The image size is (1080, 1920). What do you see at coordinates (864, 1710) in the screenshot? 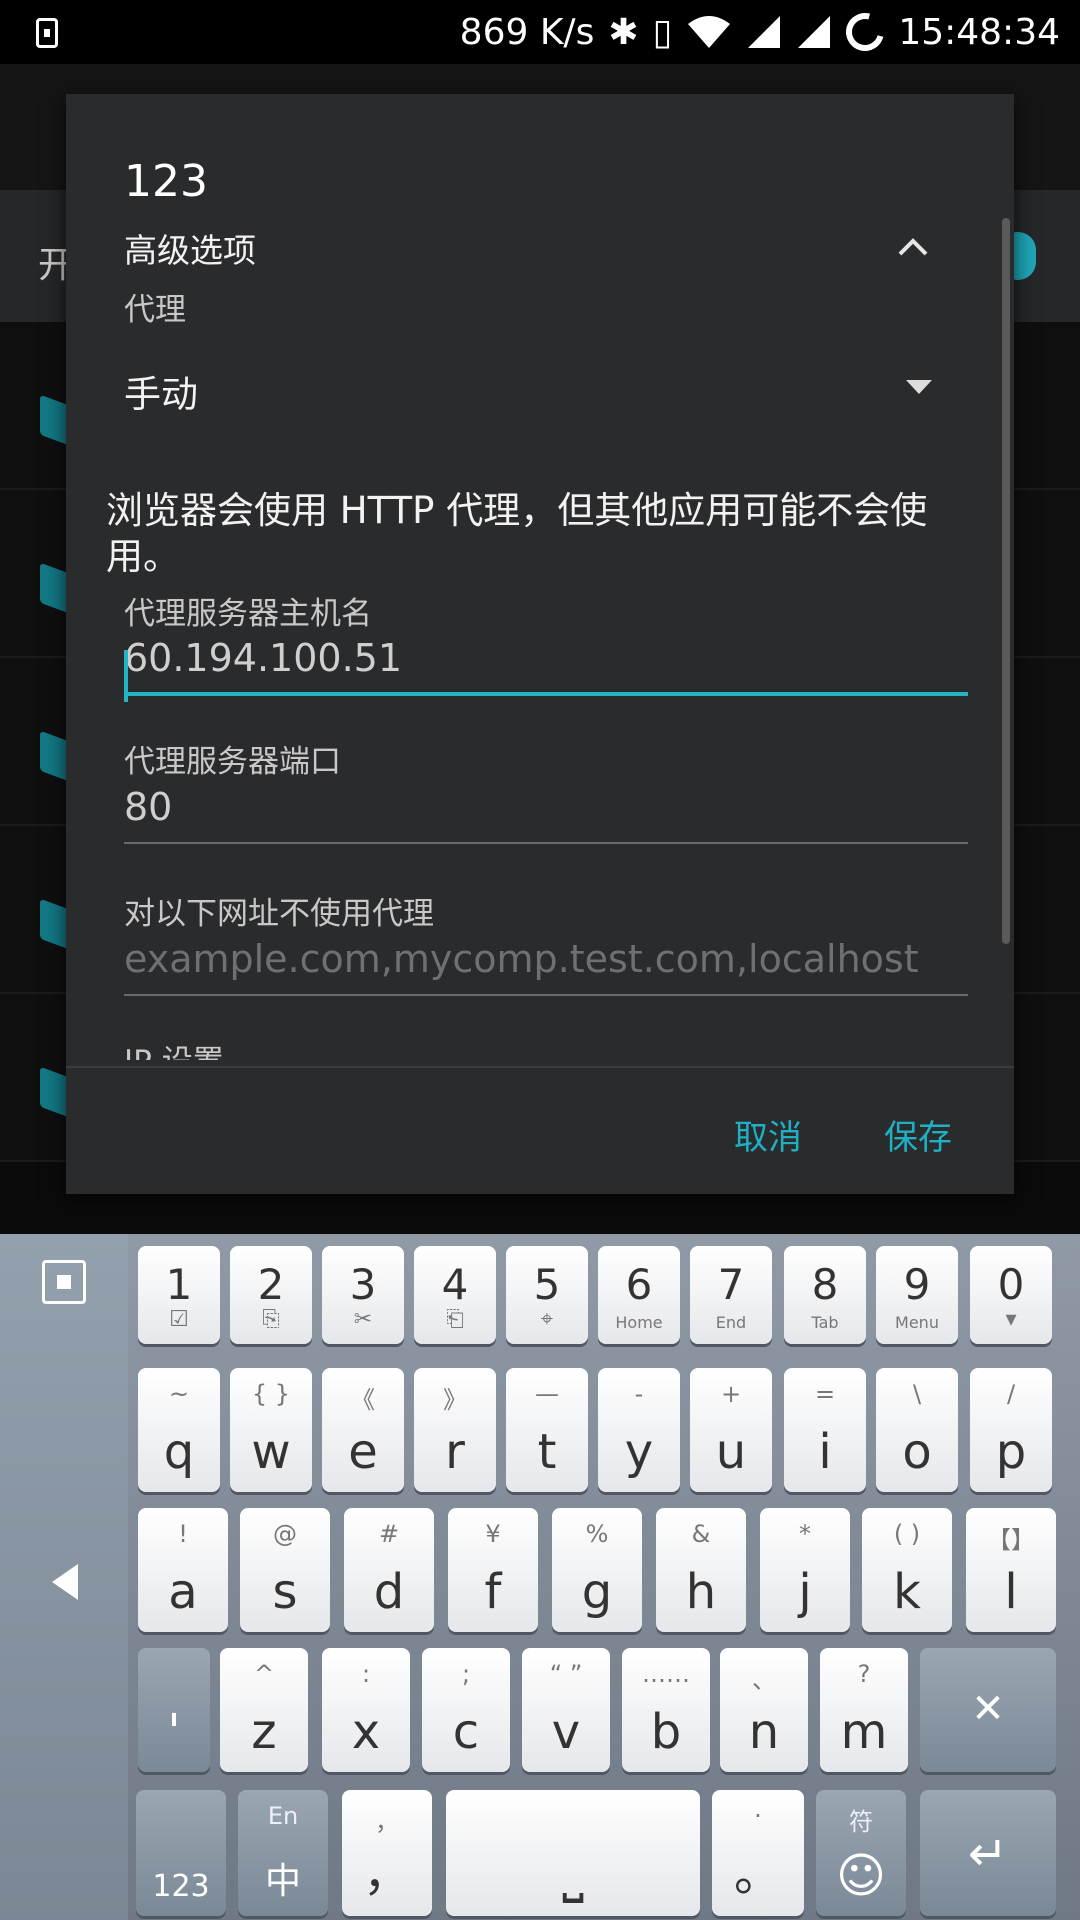
I see `key-m: ? m` at bounding box center [864, 1710].